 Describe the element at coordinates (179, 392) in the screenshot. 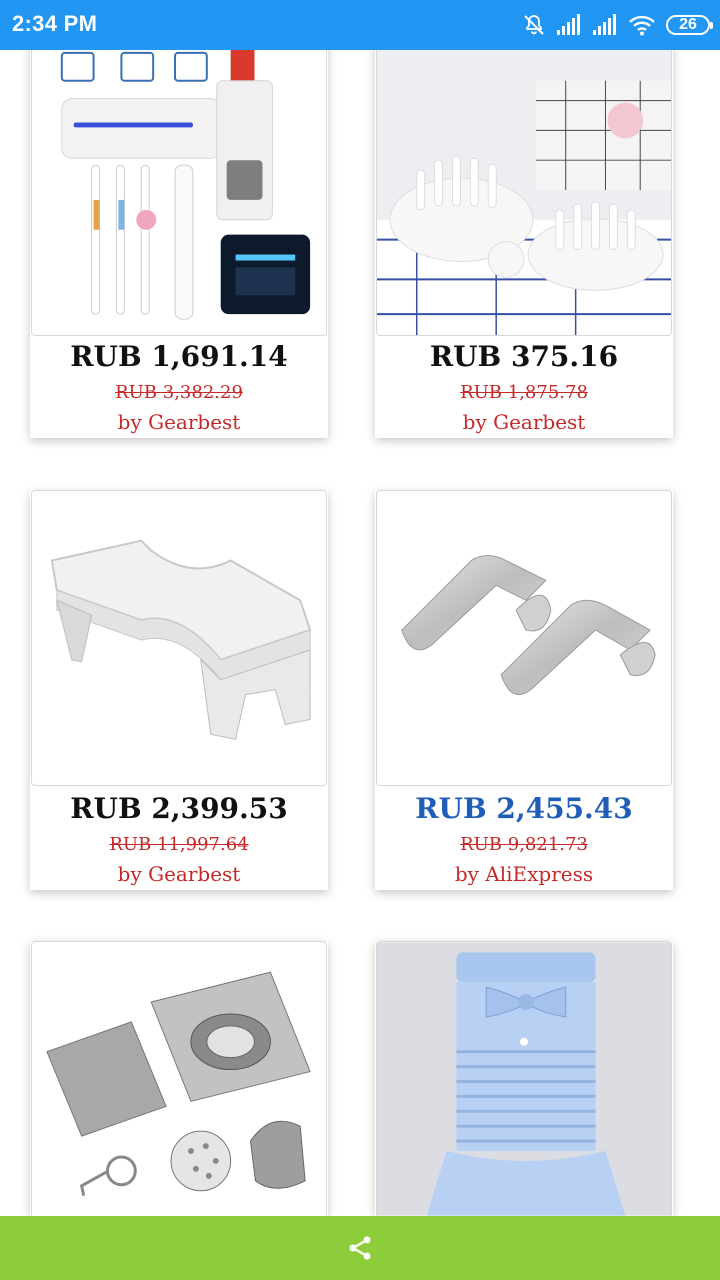

I see `product-old-price: RUB 3,382.29` at that location.